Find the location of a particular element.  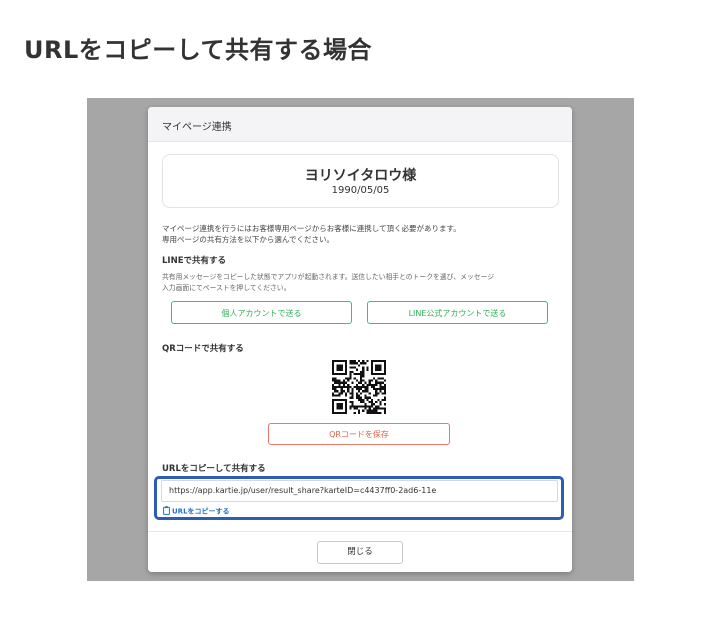

send-official-account-button: LINE公式アカウントで送る is located at coordinates (457, 312).